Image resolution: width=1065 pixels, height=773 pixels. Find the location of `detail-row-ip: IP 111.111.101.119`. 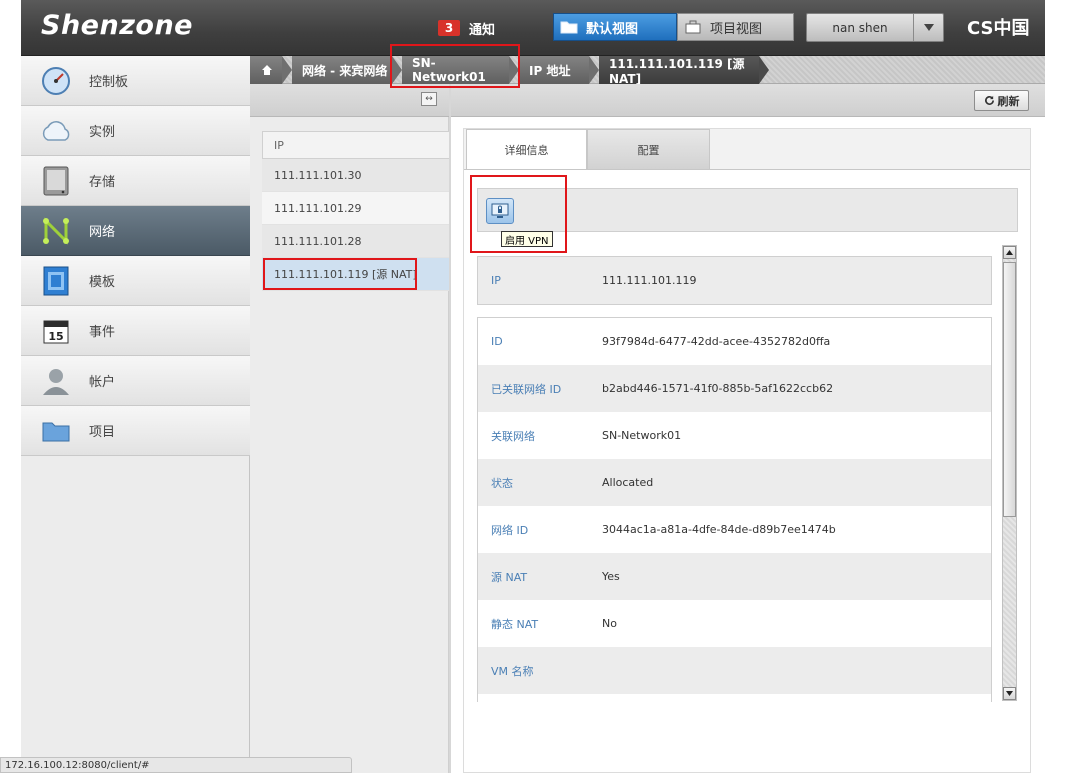

detail-row-ip: IP 111.111.101.119 is located at coordinates (734, 280).